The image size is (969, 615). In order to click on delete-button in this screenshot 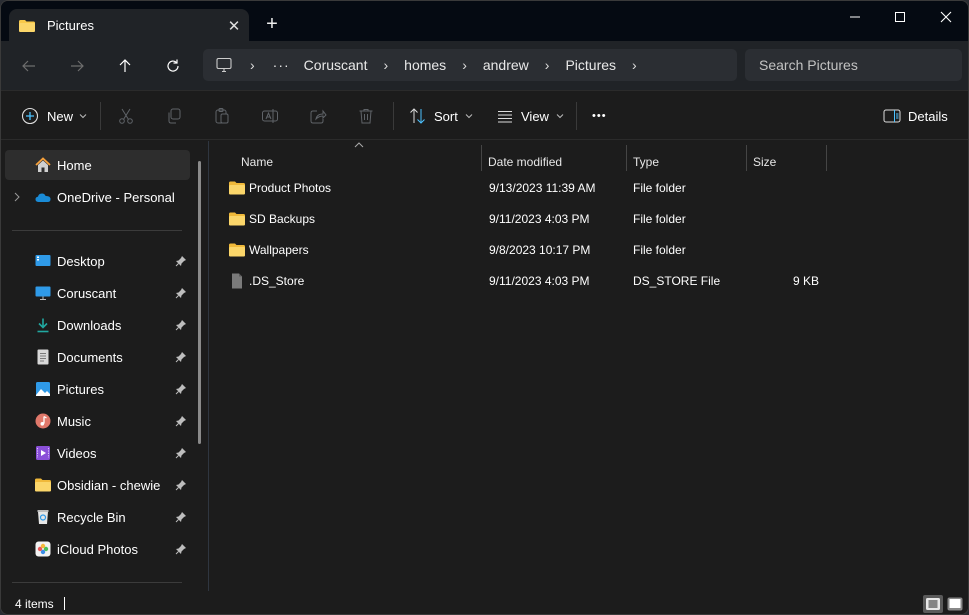, I will do `click(366, 116)`.